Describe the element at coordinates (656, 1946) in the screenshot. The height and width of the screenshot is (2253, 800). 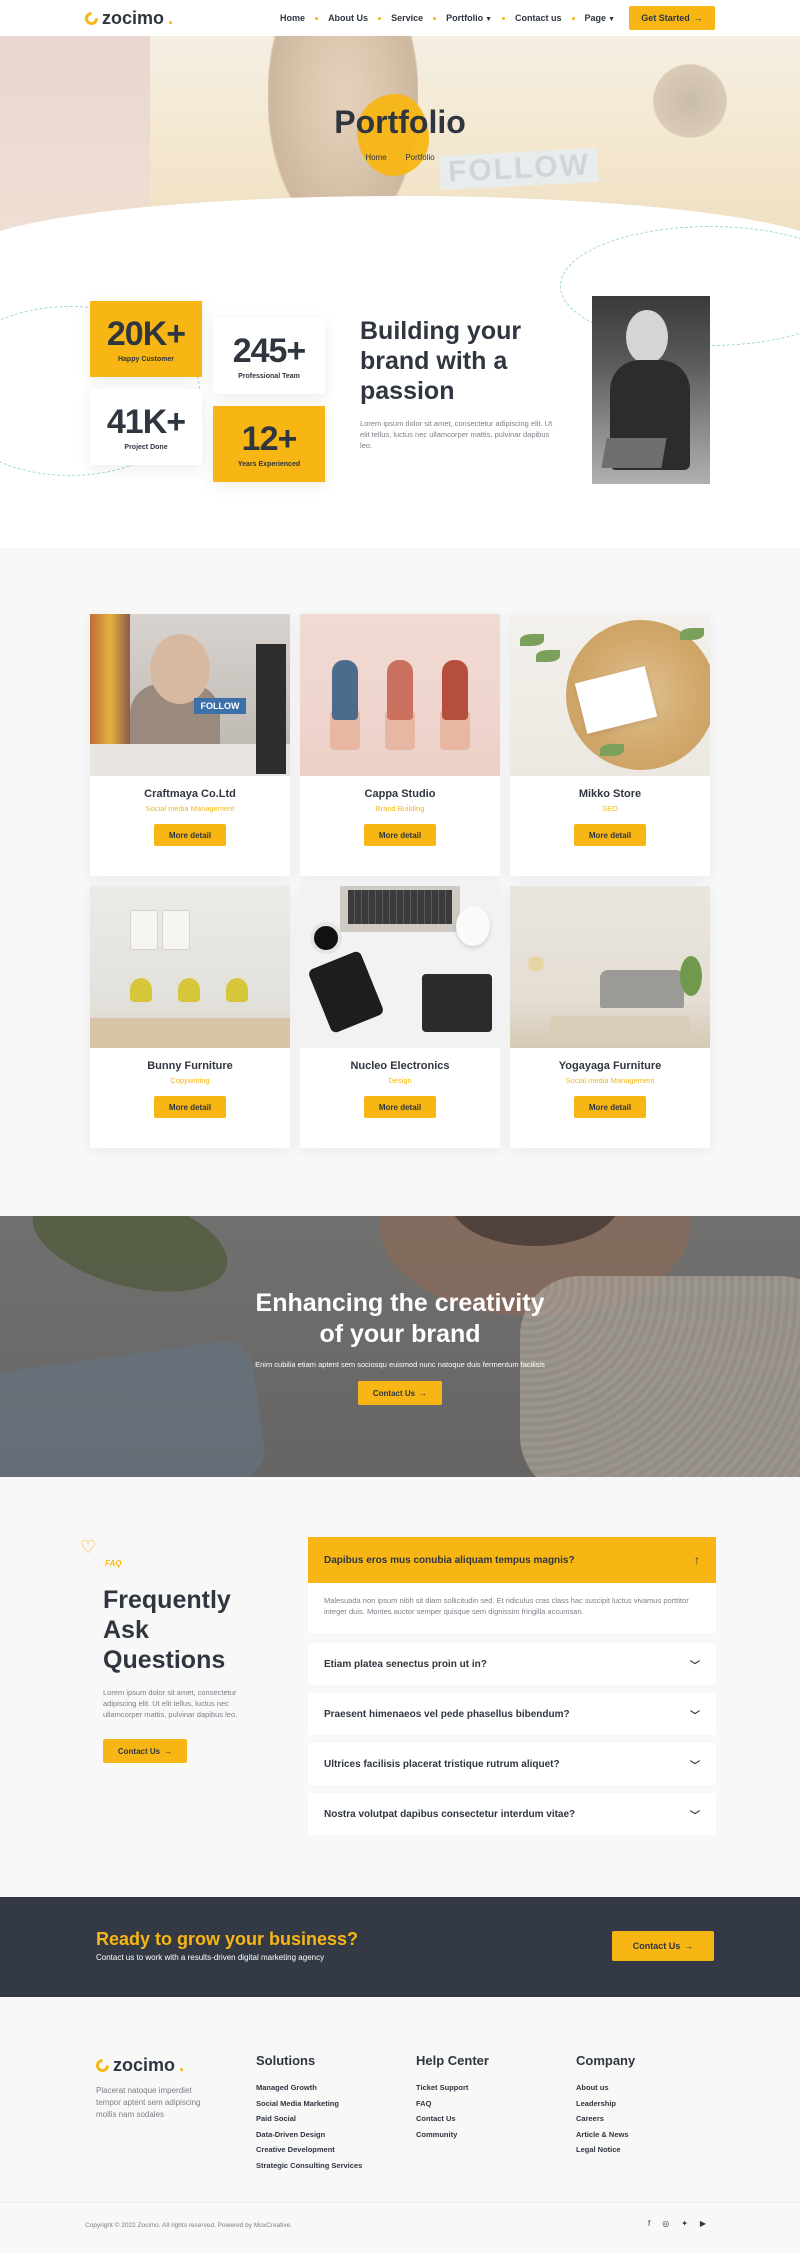
I see `contact-us-label: Contact Us` at that location.